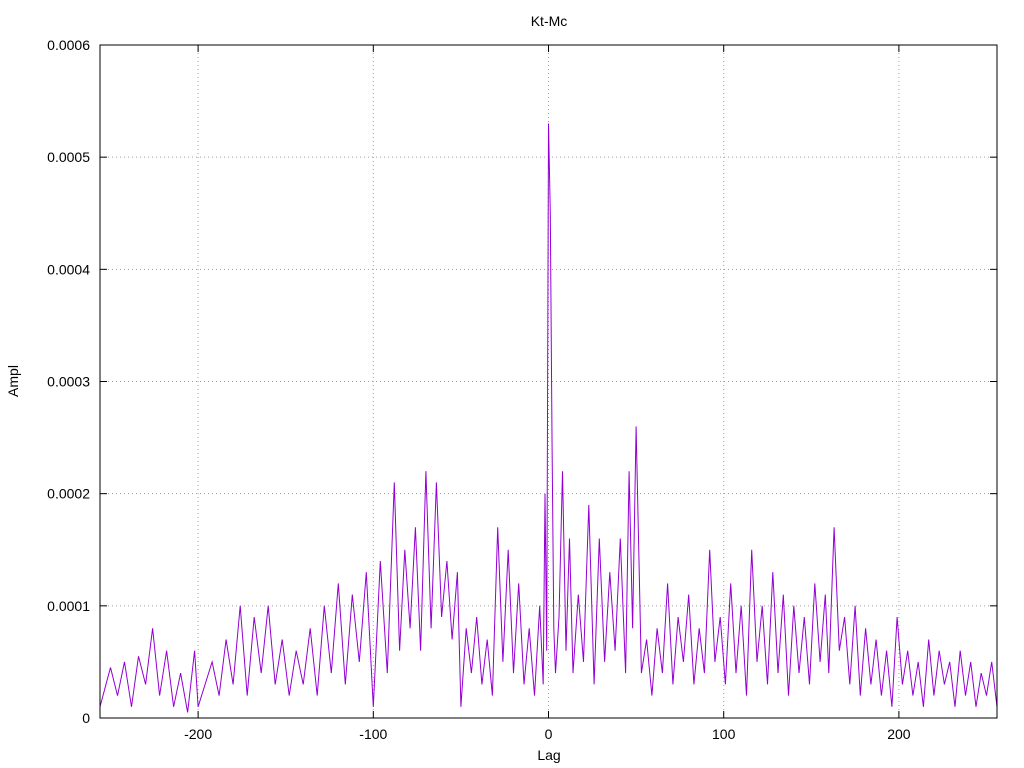  What do you see at coordinates (373, 734) in the screenshot?
I see `x-tick-label: -100` at bounding box center [373, 734].